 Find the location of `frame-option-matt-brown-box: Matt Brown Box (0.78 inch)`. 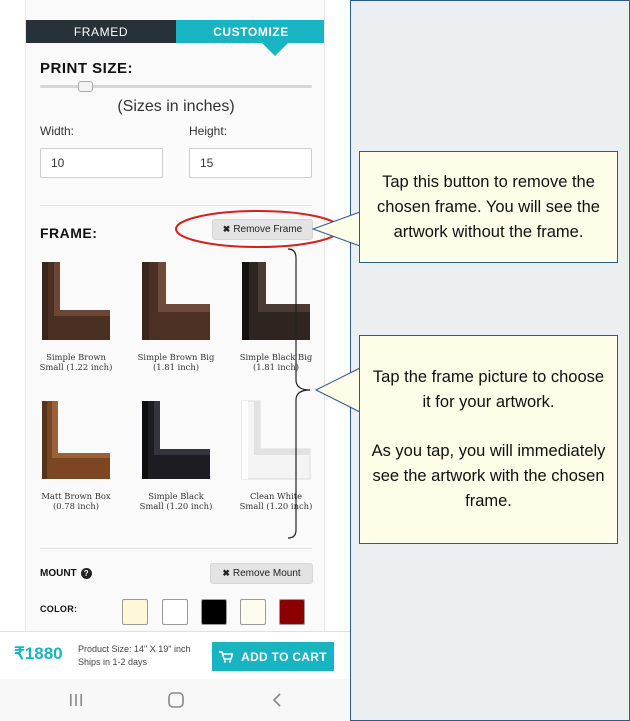

frame-option-matt-brown-box: Matt Brown Box (0.78 inch) is located at coordinates (76, 455).